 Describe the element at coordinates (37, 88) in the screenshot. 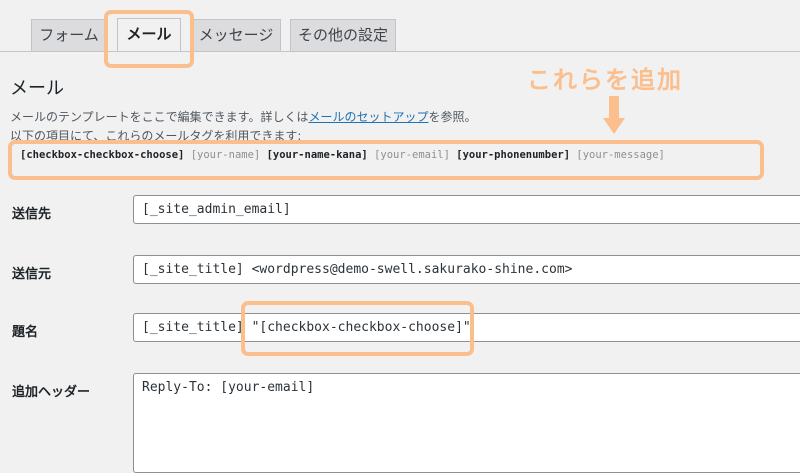

I see `section-title: メール` at that location.